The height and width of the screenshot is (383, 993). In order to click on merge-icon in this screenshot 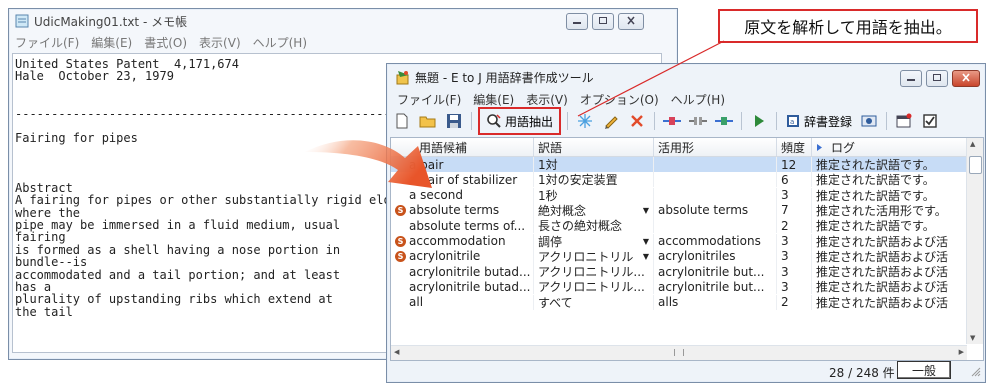, I will do `click(672, 121)`.